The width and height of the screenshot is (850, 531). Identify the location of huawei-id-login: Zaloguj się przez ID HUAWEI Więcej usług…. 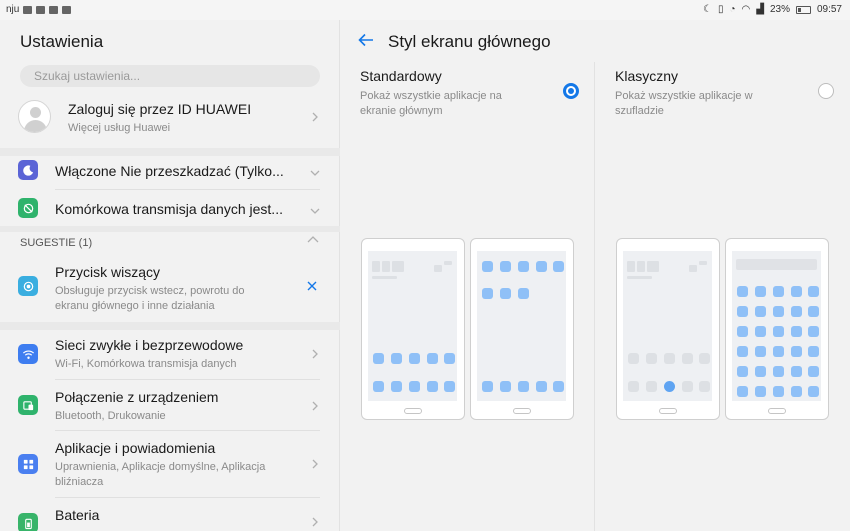
(170, 122).